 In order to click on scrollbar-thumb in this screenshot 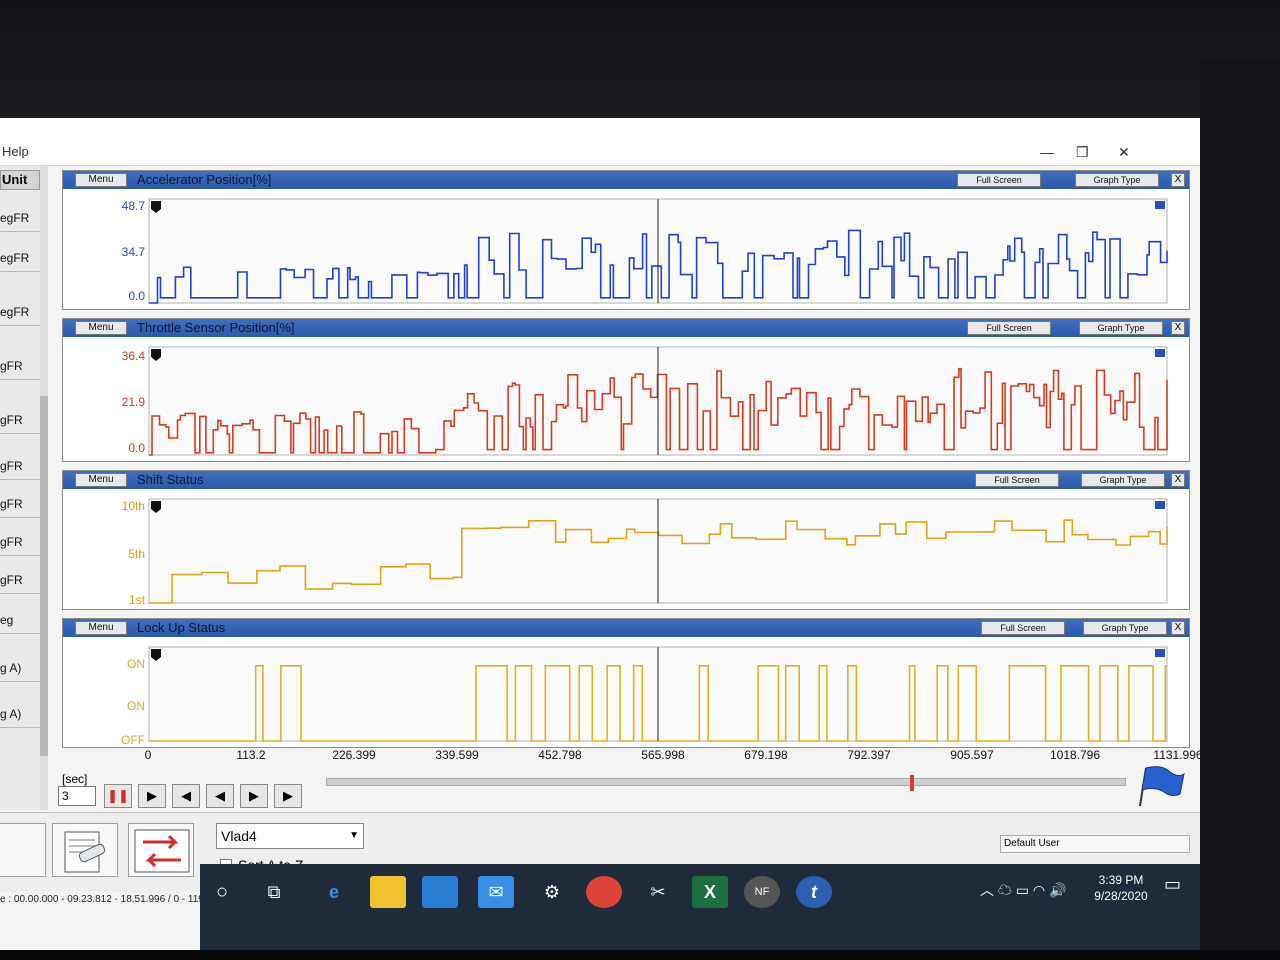, I will do `click(44, 576)`.